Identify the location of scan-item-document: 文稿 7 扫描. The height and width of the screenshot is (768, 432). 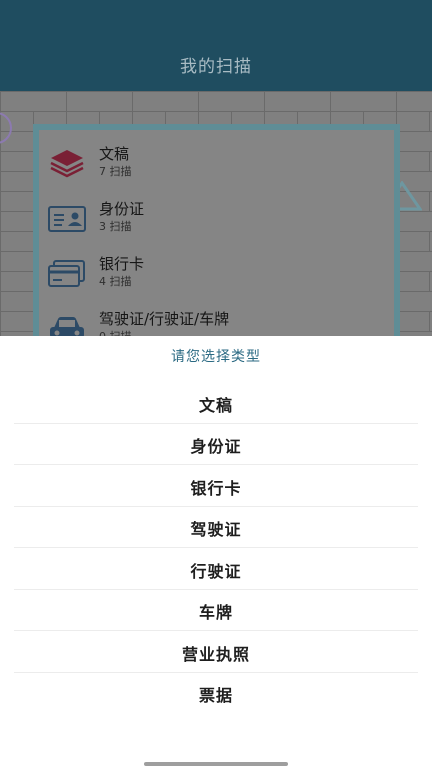
(217, 169).